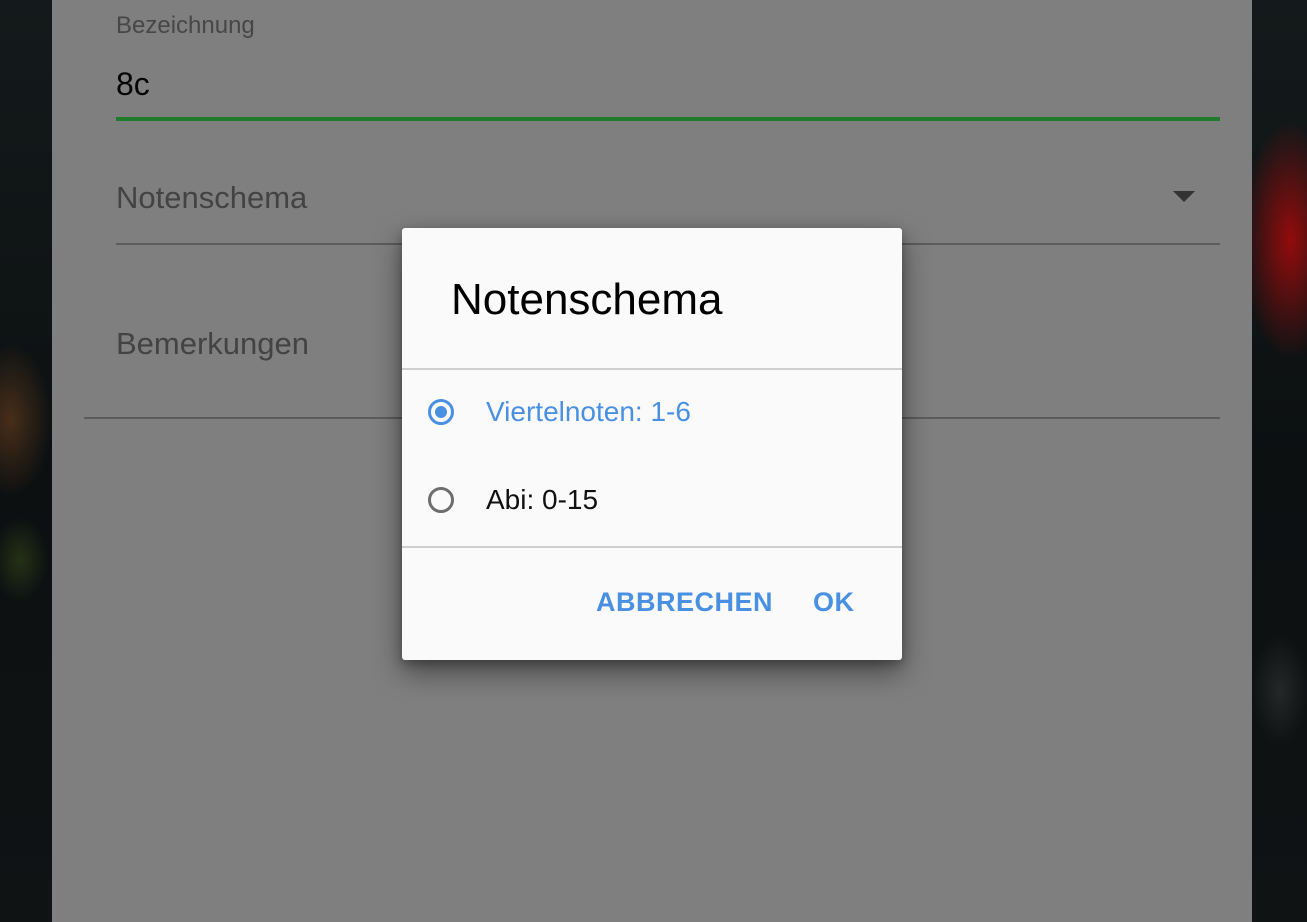 Image resolution: width=1307 pixels, height=922 pixels. I want to click on ok-button: OK, so click(834, 602).